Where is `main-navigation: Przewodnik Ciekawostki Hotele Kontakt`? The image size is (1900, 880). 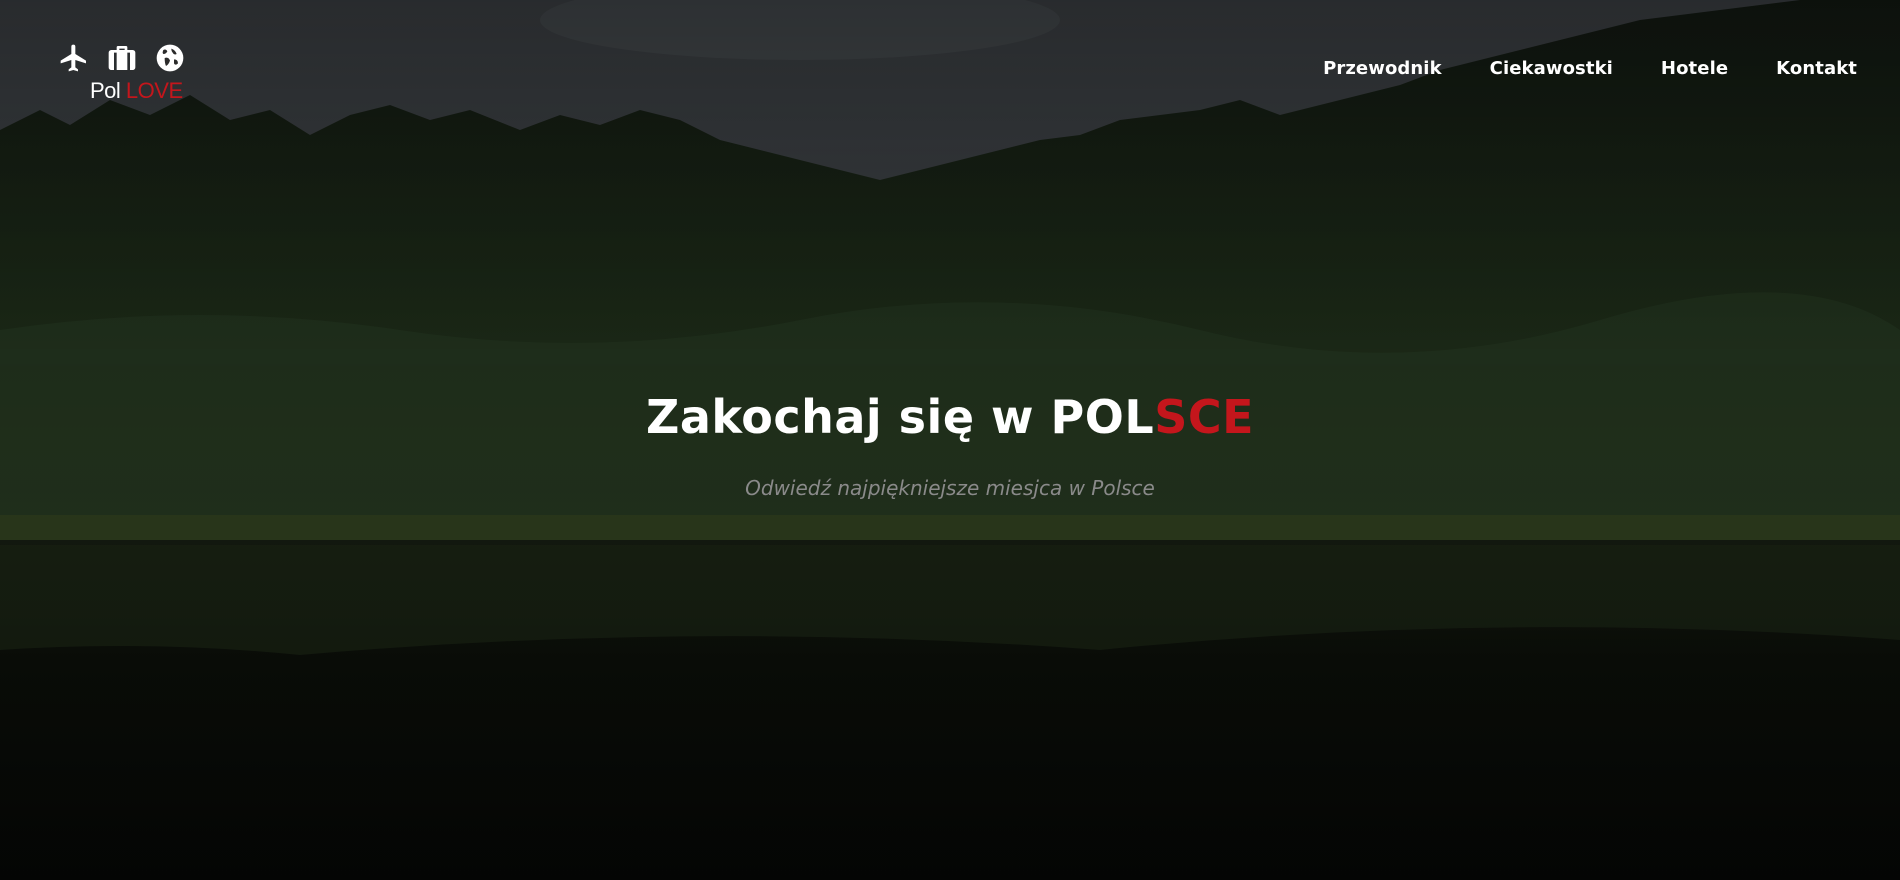 main-navigation: Przewodnik Ciekawostki Hotele Kontakt is located at coordinates (1590, 68).